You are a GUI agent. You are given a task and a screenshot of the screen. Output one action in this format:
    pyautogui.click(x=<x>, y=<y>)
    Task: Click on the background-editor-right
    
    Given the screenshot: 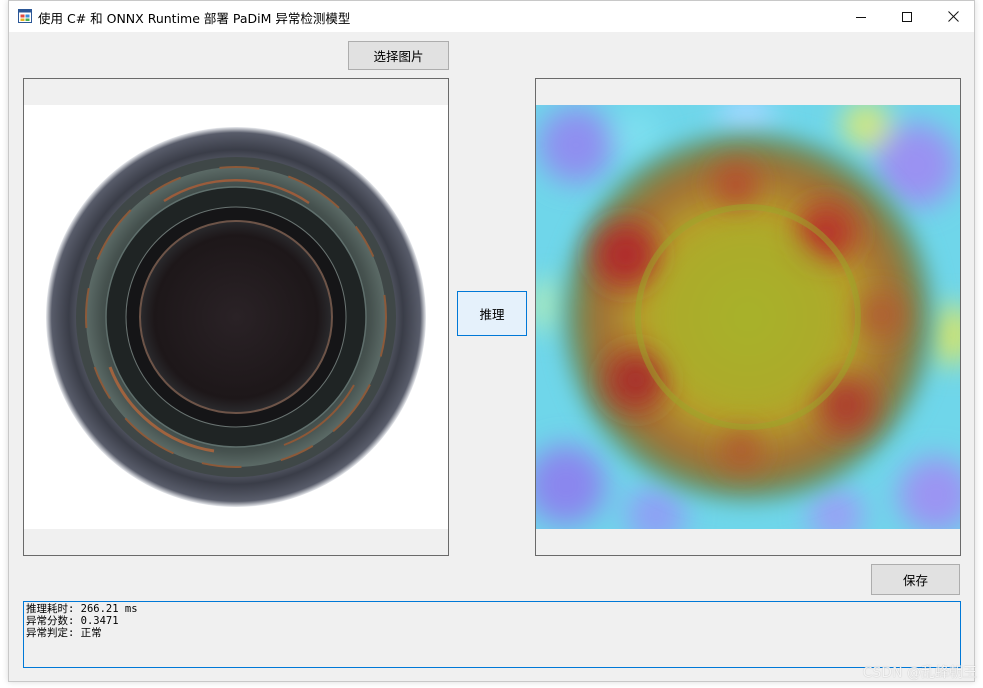 What is the action you would take?
    pyautogui.click(x=979, y=344)
    